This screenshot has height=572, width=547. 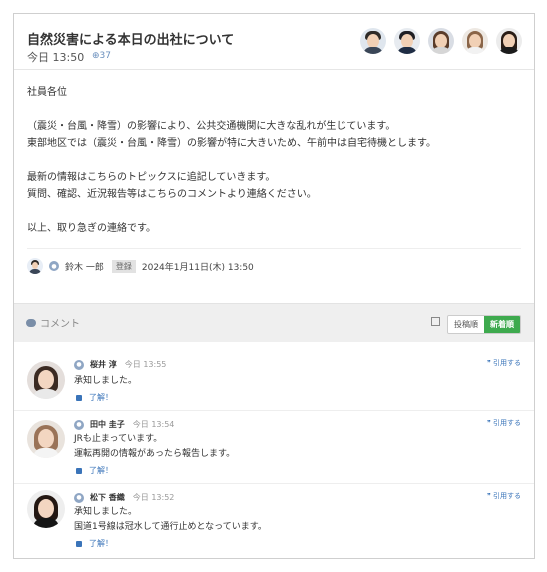 I want to click on comment-line: 国道1号線は冠水して通行止めとなっています。, so click(x=170, y=527).